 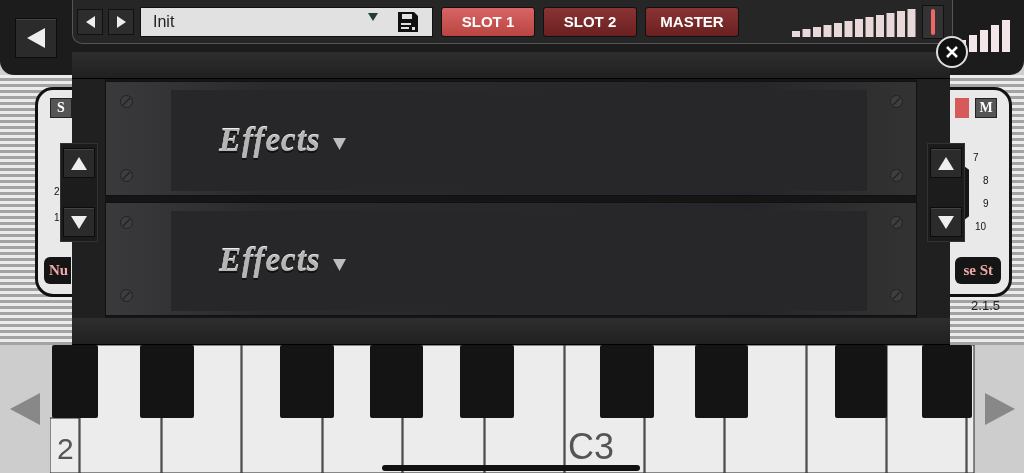 What do you see at coordinates (25, 409) in the screenshot?
I see `scroll-left-icon` at bounding box center [25, 409].